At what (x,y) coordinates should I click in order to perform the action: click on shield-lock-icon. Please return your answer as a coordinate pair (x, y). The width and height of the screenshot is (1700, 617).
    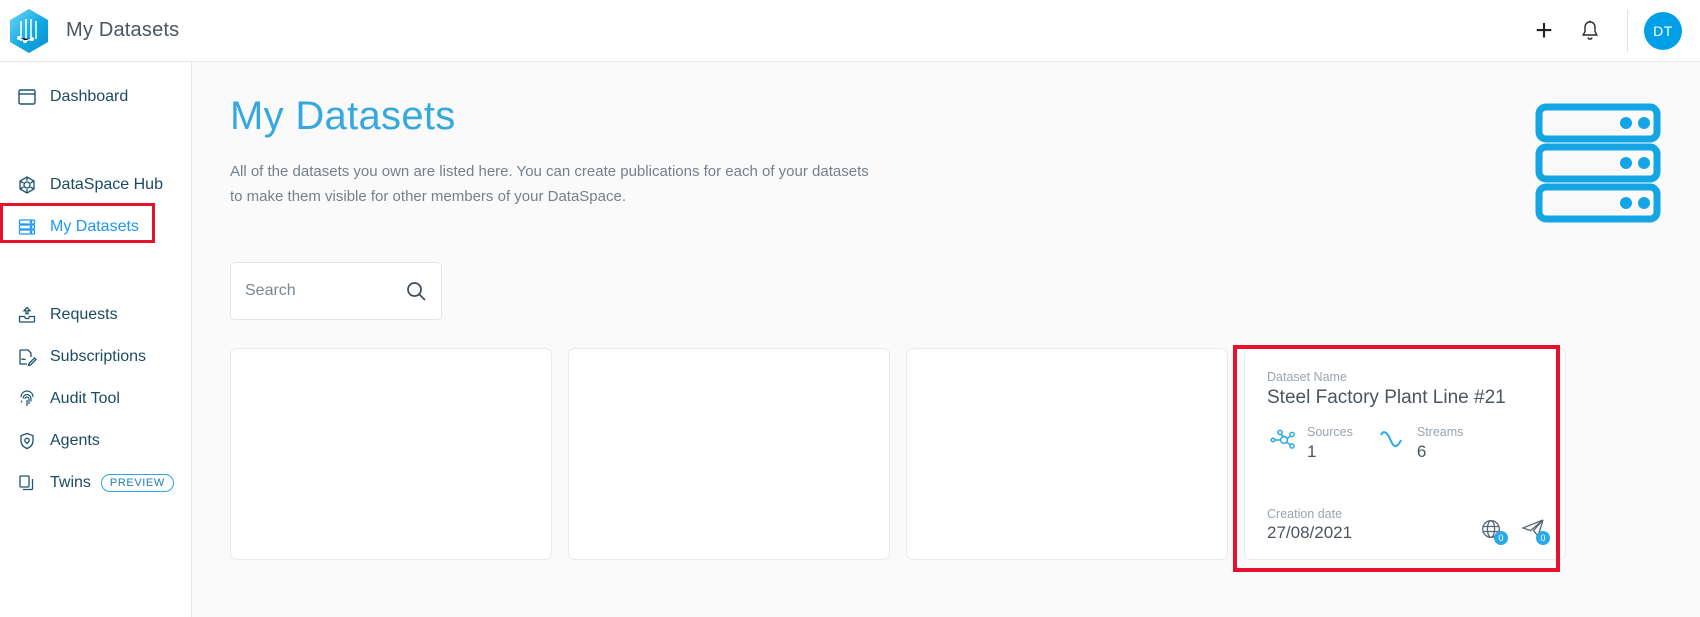
    Looking at the image, I should click on (27, 441).